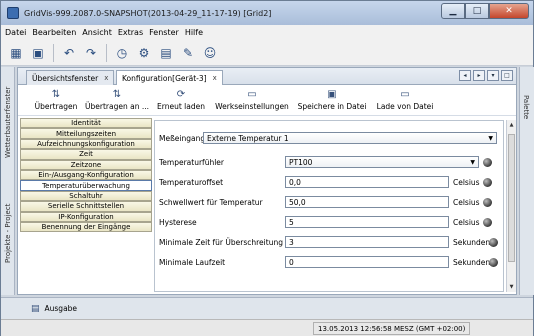 This screenshot has height=336, width=534. I want to click on menu-bearbeiten: Bearbeiten, so click(54, 32).